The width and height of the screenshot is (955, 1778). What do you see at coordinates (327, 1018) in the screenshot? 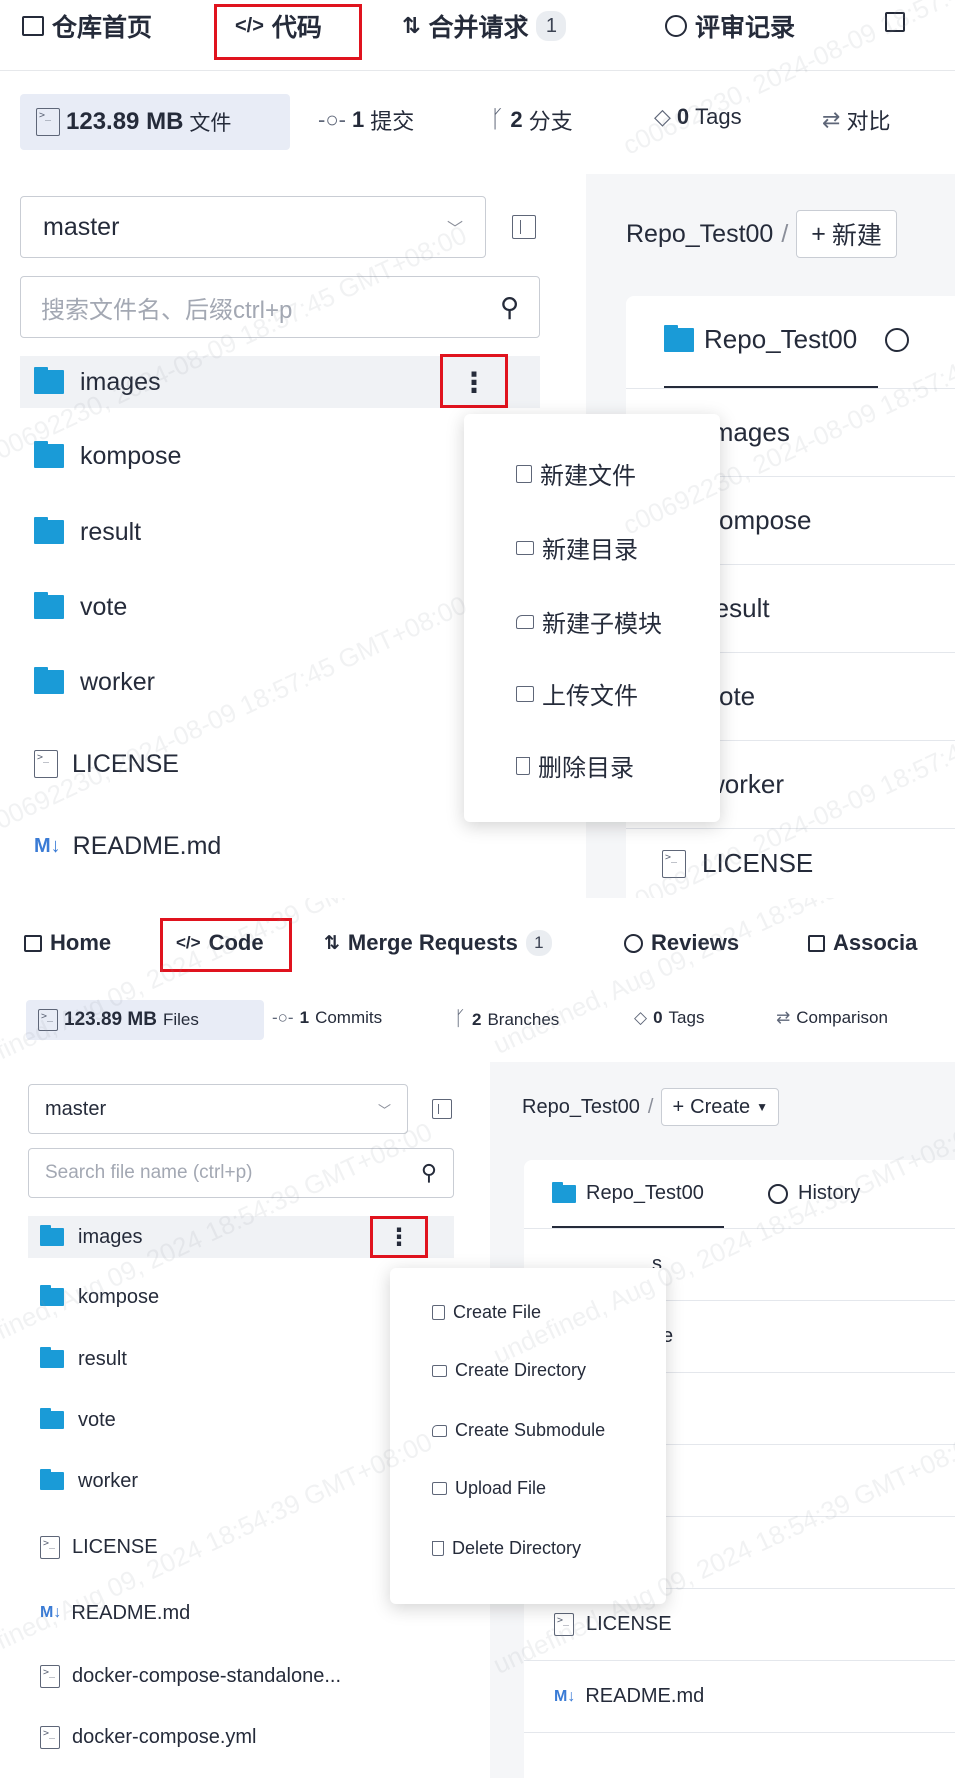
I see `stat-commits: -○- 1 Commits` at bounding box center [327, 1018].